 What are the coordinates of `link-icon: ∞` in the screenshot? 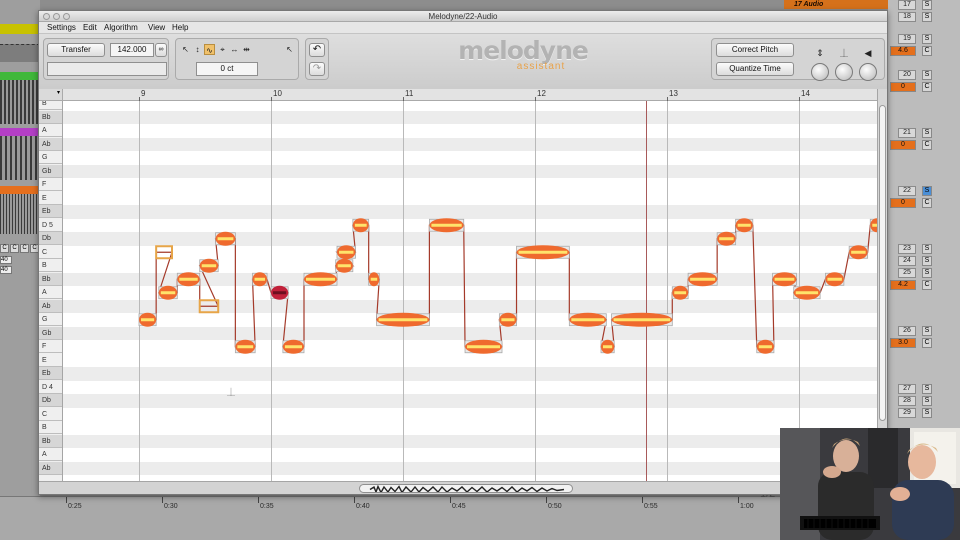 It's located at (161, 50).